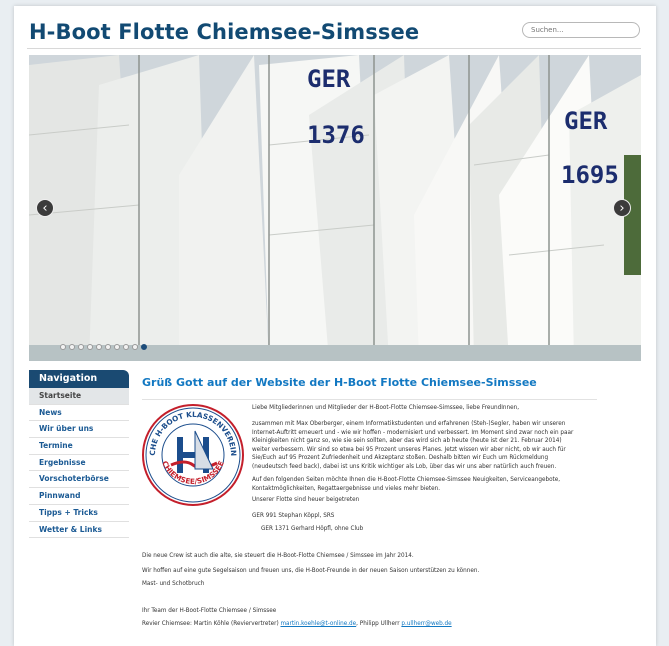  I want to click on sidebar-item-wetter-links: Wetter & Links, so click(79, 530).